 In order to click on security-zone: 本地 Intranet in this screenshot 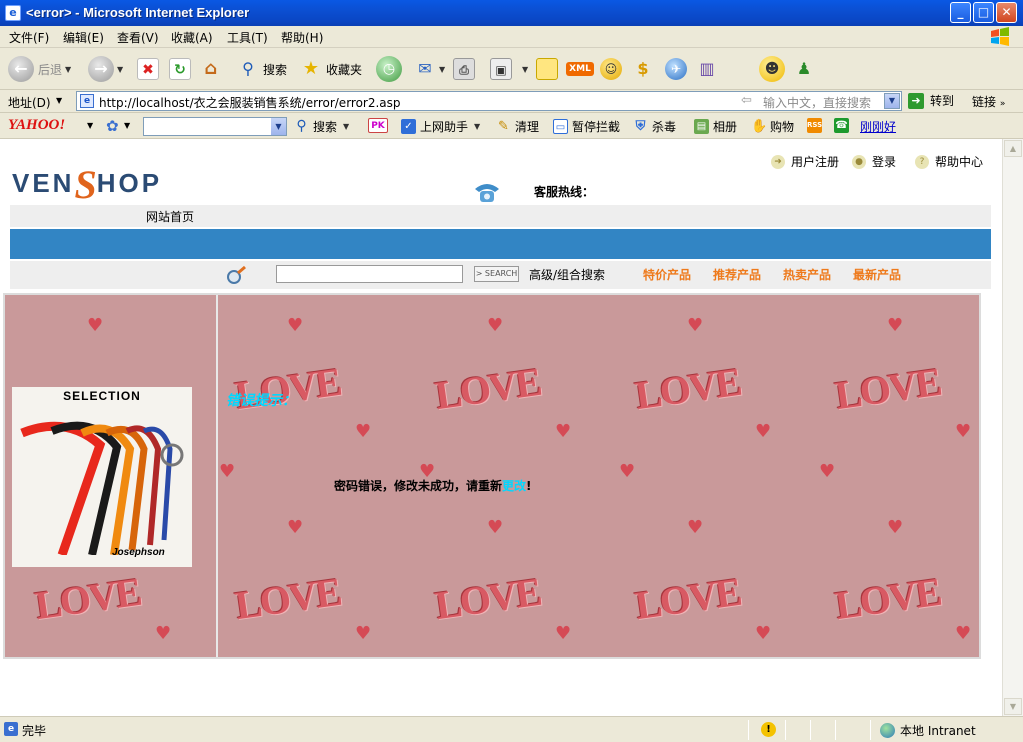, I will do `click(928, 730)`.